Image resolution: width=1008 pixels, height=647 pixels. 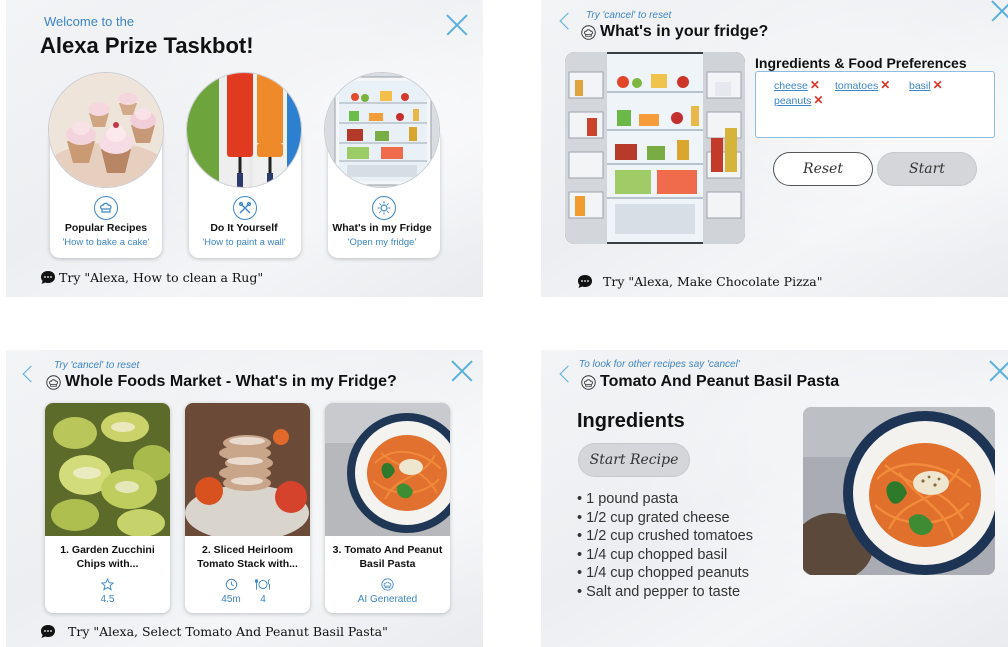 I want to click on pasta-image, so click(x=387, y=469).